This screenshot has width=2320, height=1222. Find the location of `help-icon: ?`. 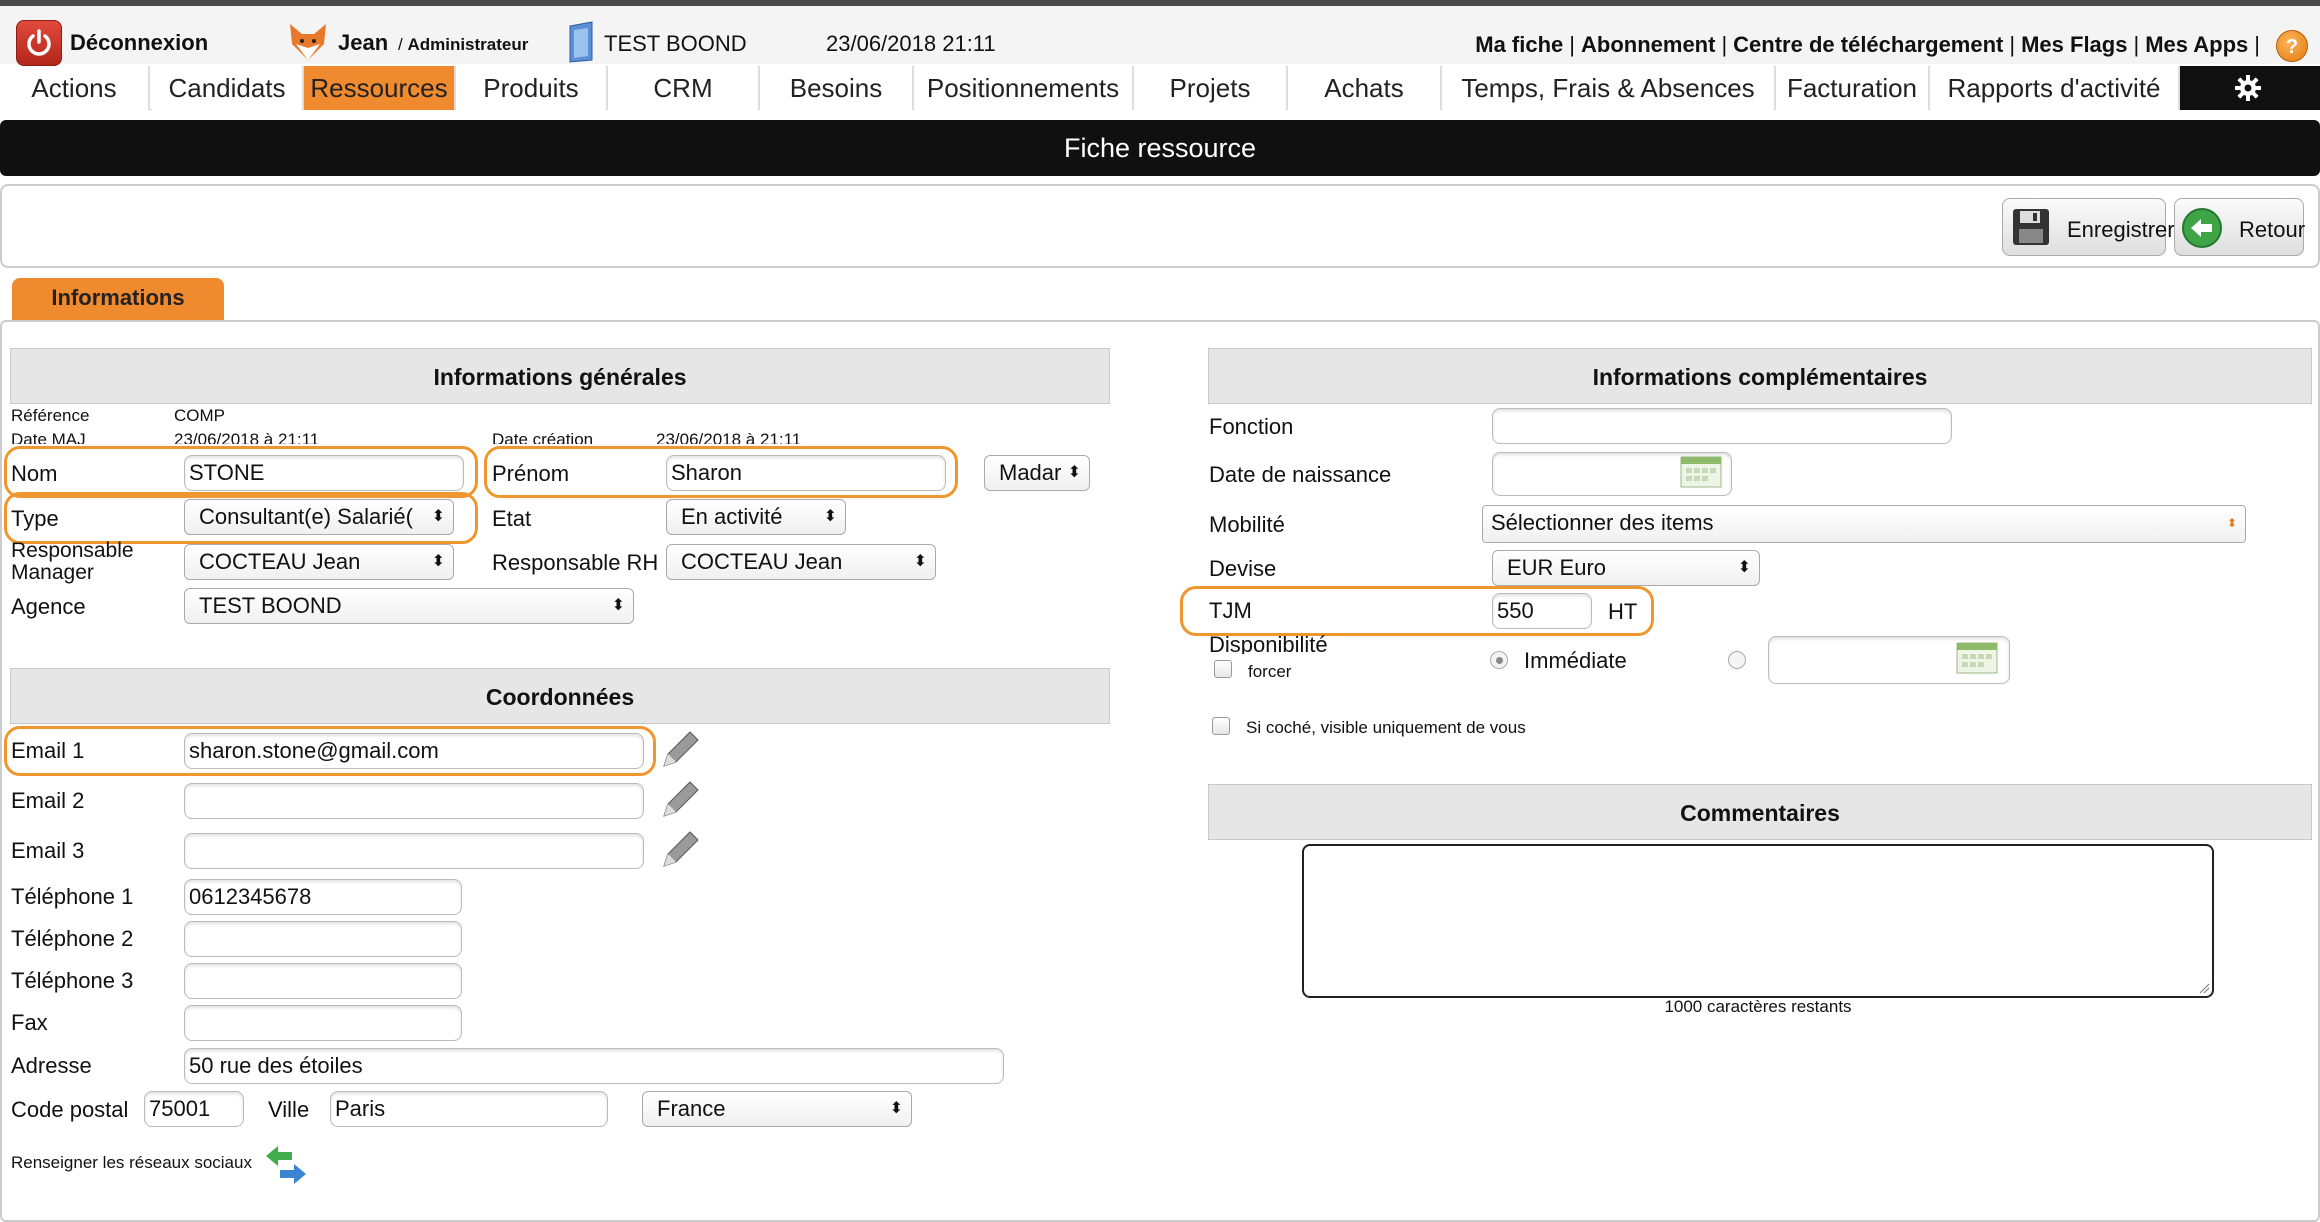

help-icon: ? is located at coordinates (2292, 46).